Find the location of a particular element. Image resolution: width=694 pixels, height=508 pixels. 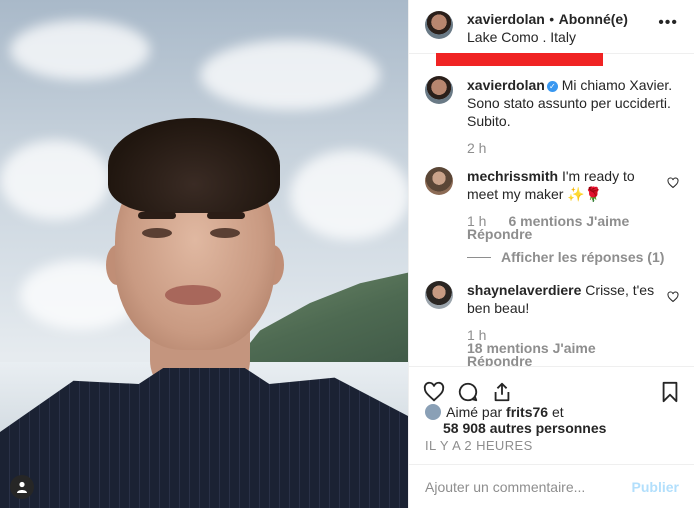

tagged-users-button is located at coordinates (22, 487).